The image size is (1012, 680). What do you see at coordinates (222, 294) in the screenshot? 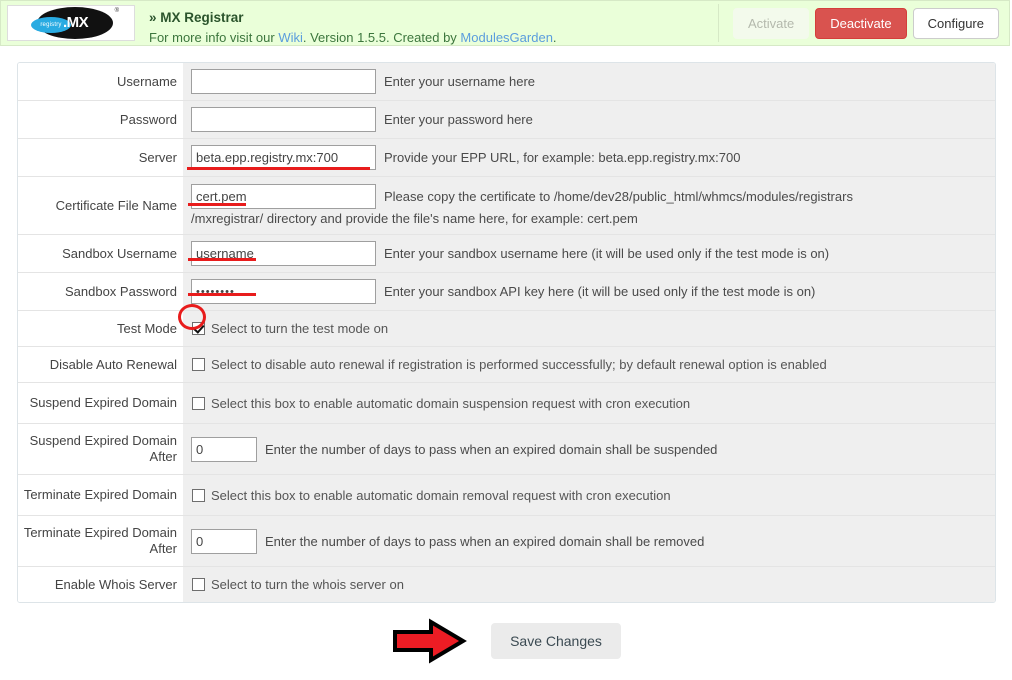
I see `annotation-underline-sandbox-password` at bounding box center [222, 294].